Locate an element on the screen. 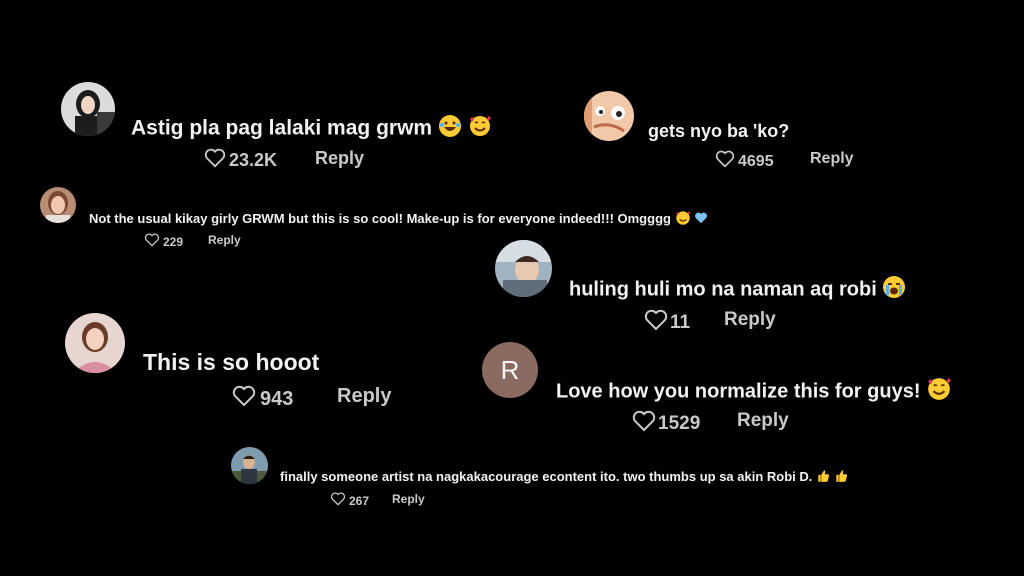 This screenshot has width=1024, height=576. man-outdoor-avatar is located at coordinates (249, 465).